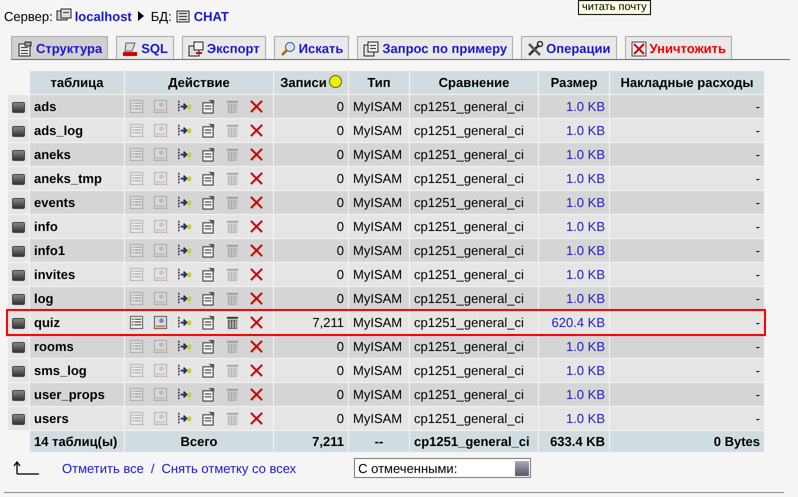 Image resolution: width=798 pixels, height=497 pixels. Describe the element at coordinates (687, 202) in the screenshot. I see `table-cell: -` at that location.